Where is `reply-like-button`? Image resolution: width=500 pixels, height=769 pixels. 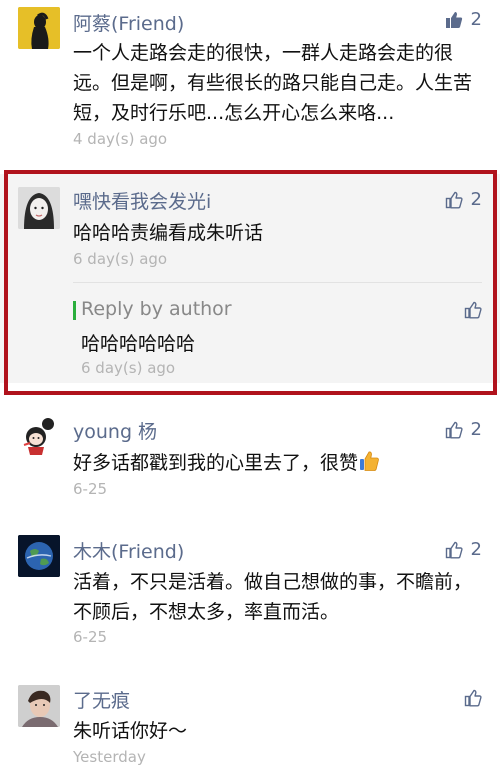 reply-like-button is located at coordinates (473, 310).